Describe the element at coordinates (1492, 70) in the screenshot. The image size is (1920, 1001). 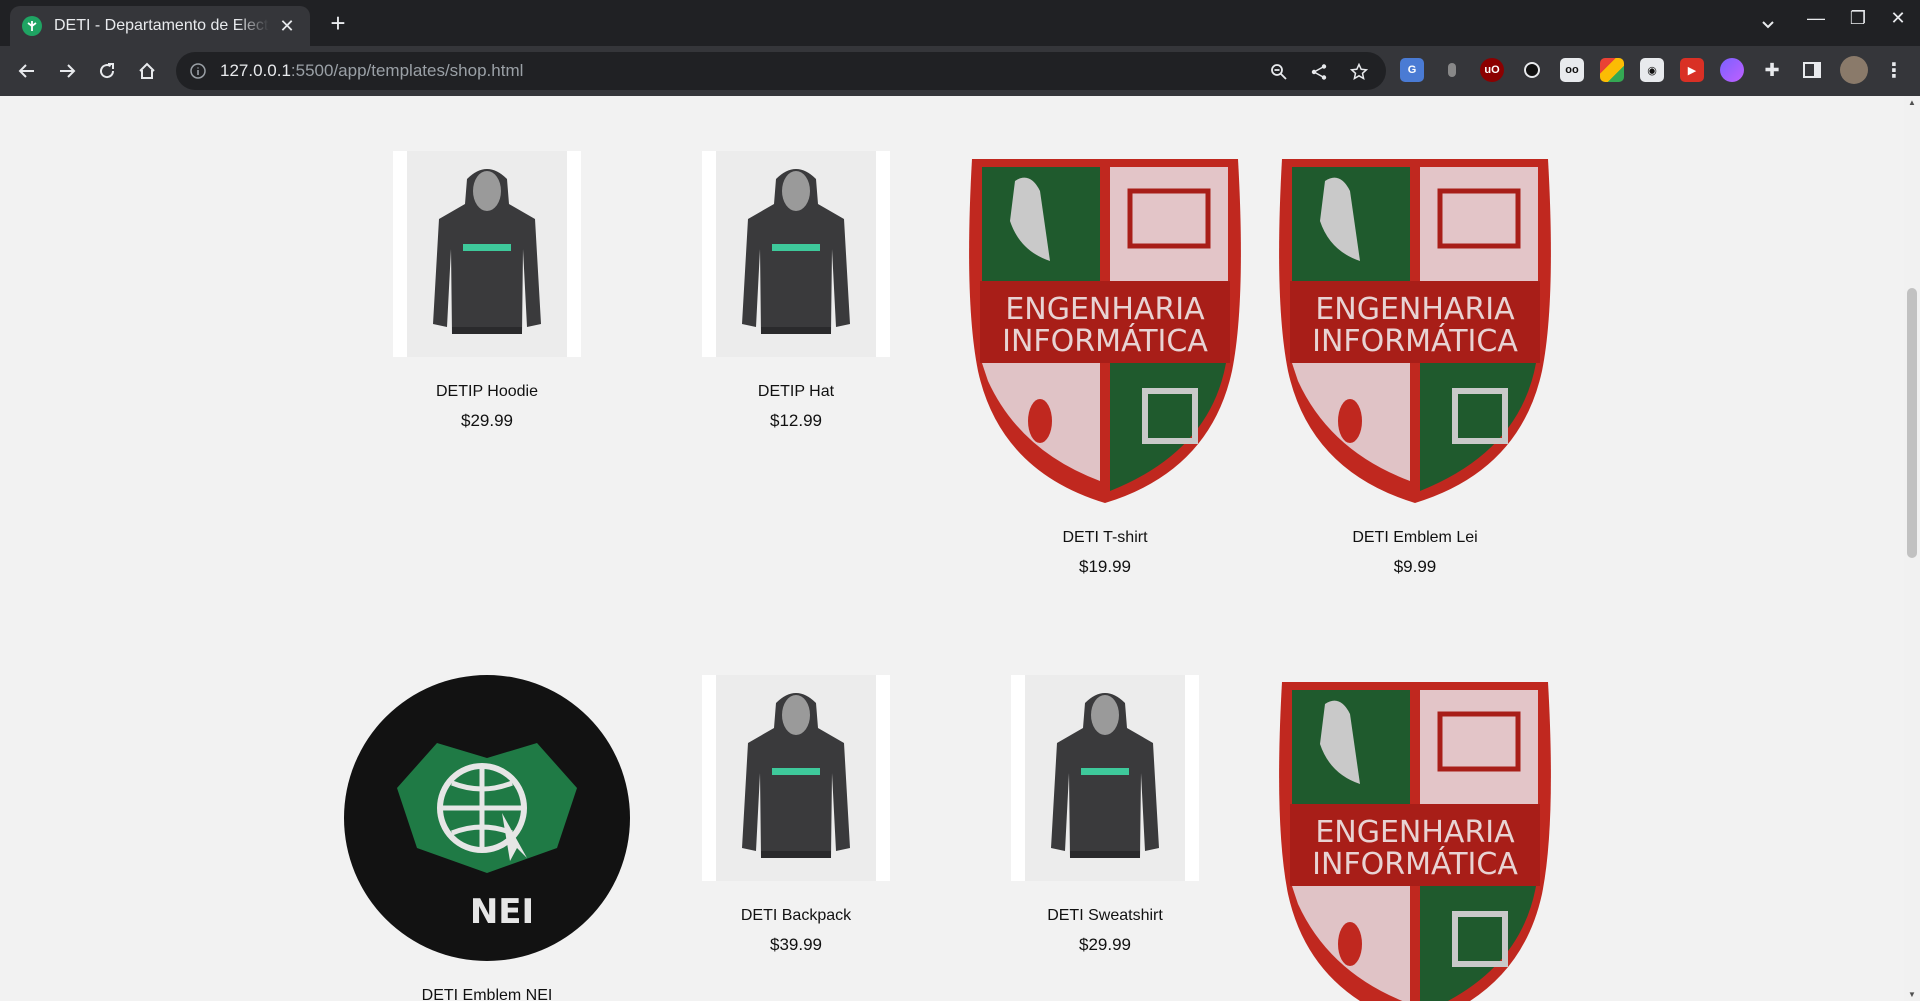
I see `ublock-extension-icon: uO` at that location.